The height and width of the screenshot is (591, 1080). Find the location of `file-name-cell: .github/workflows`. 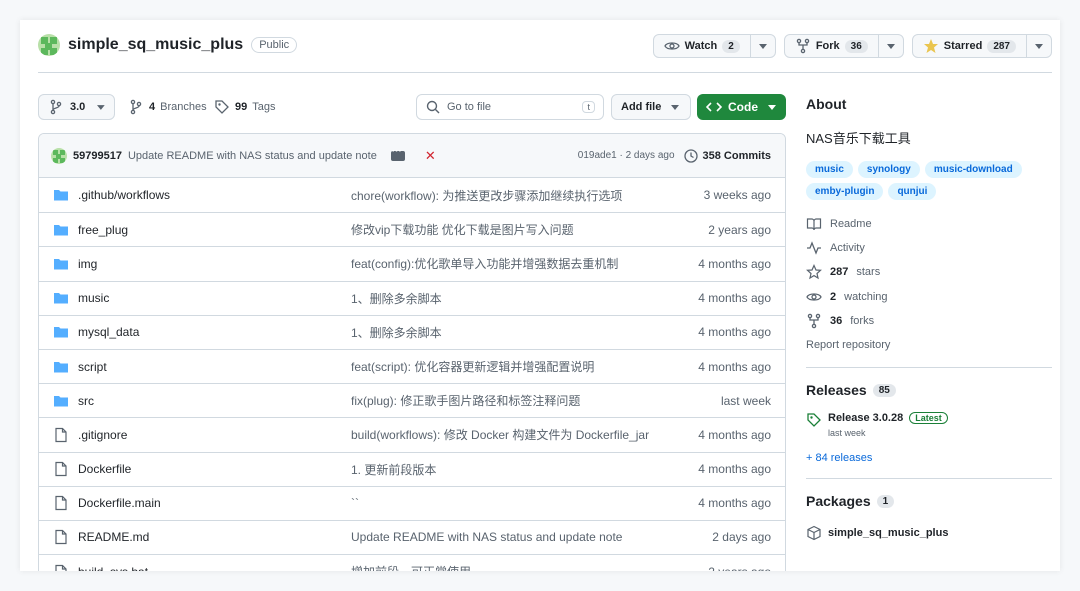

file-name-cell: .github/workflows is located at coordinates (202, 195).